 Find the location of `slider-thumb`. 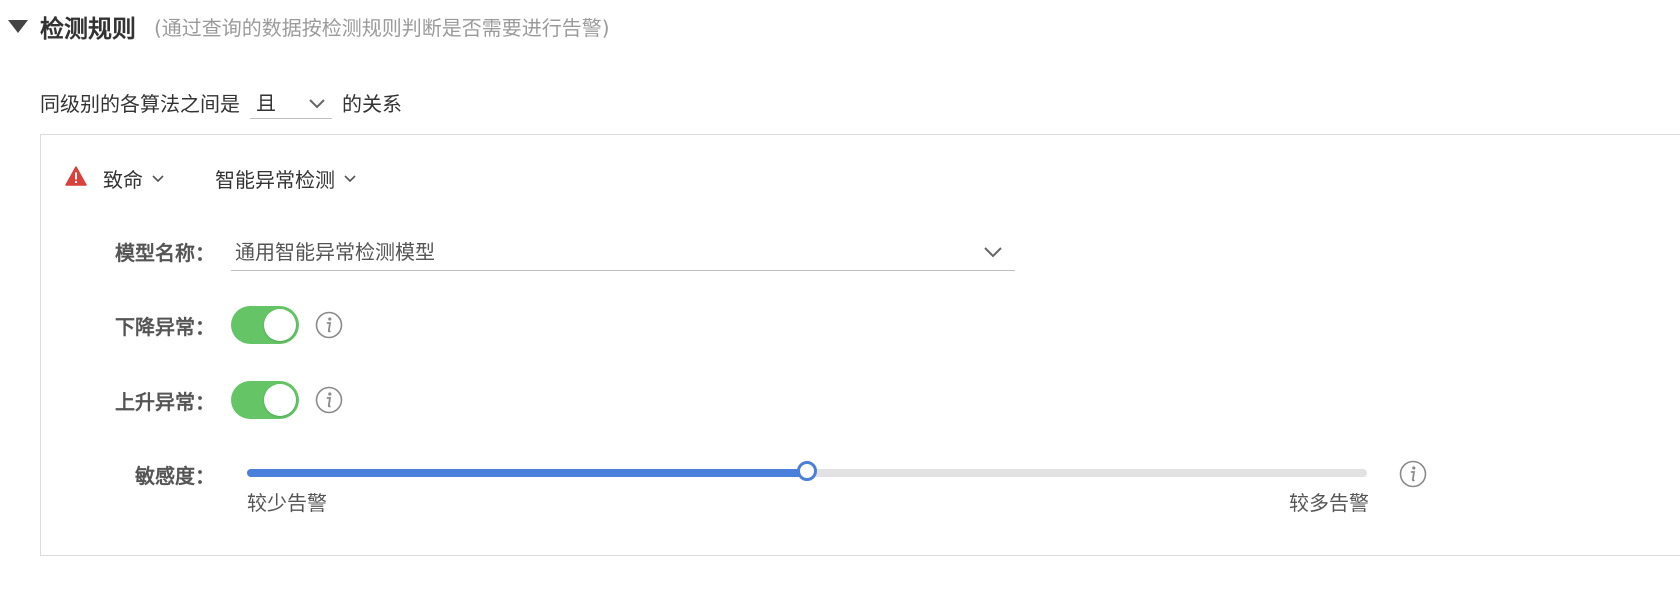

slider-thumb is located at coordinates (807, 471).